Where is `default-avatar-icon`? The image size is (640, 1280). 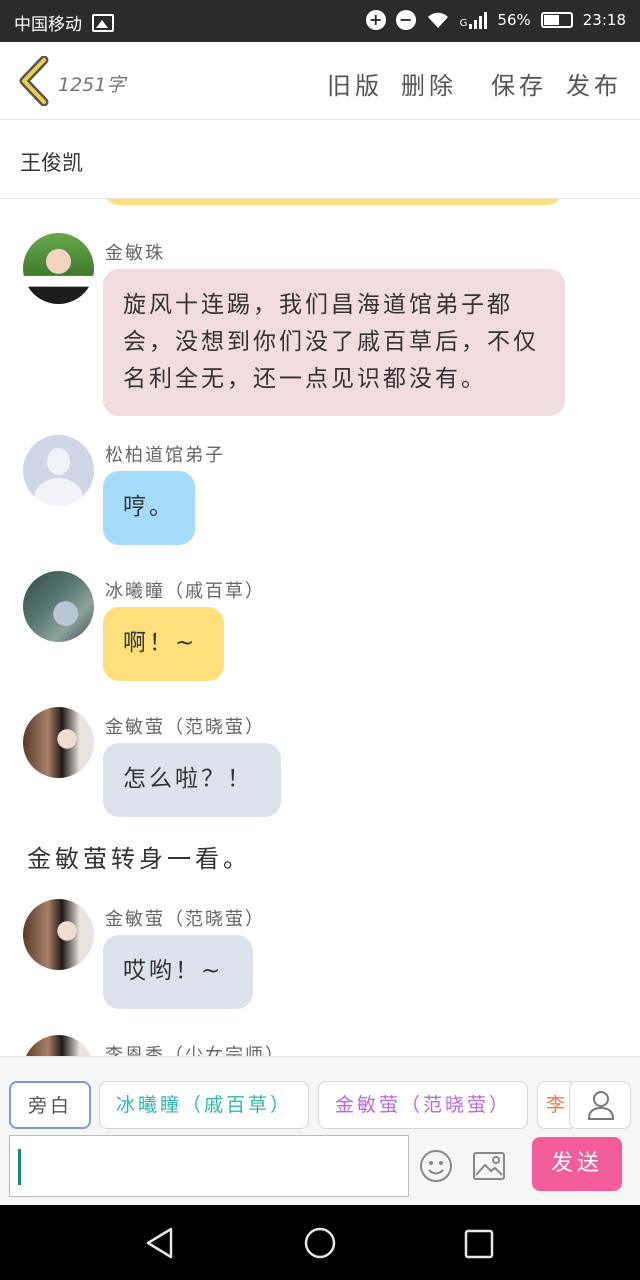
default-avatar-icon is located at coordinates (58, 470).